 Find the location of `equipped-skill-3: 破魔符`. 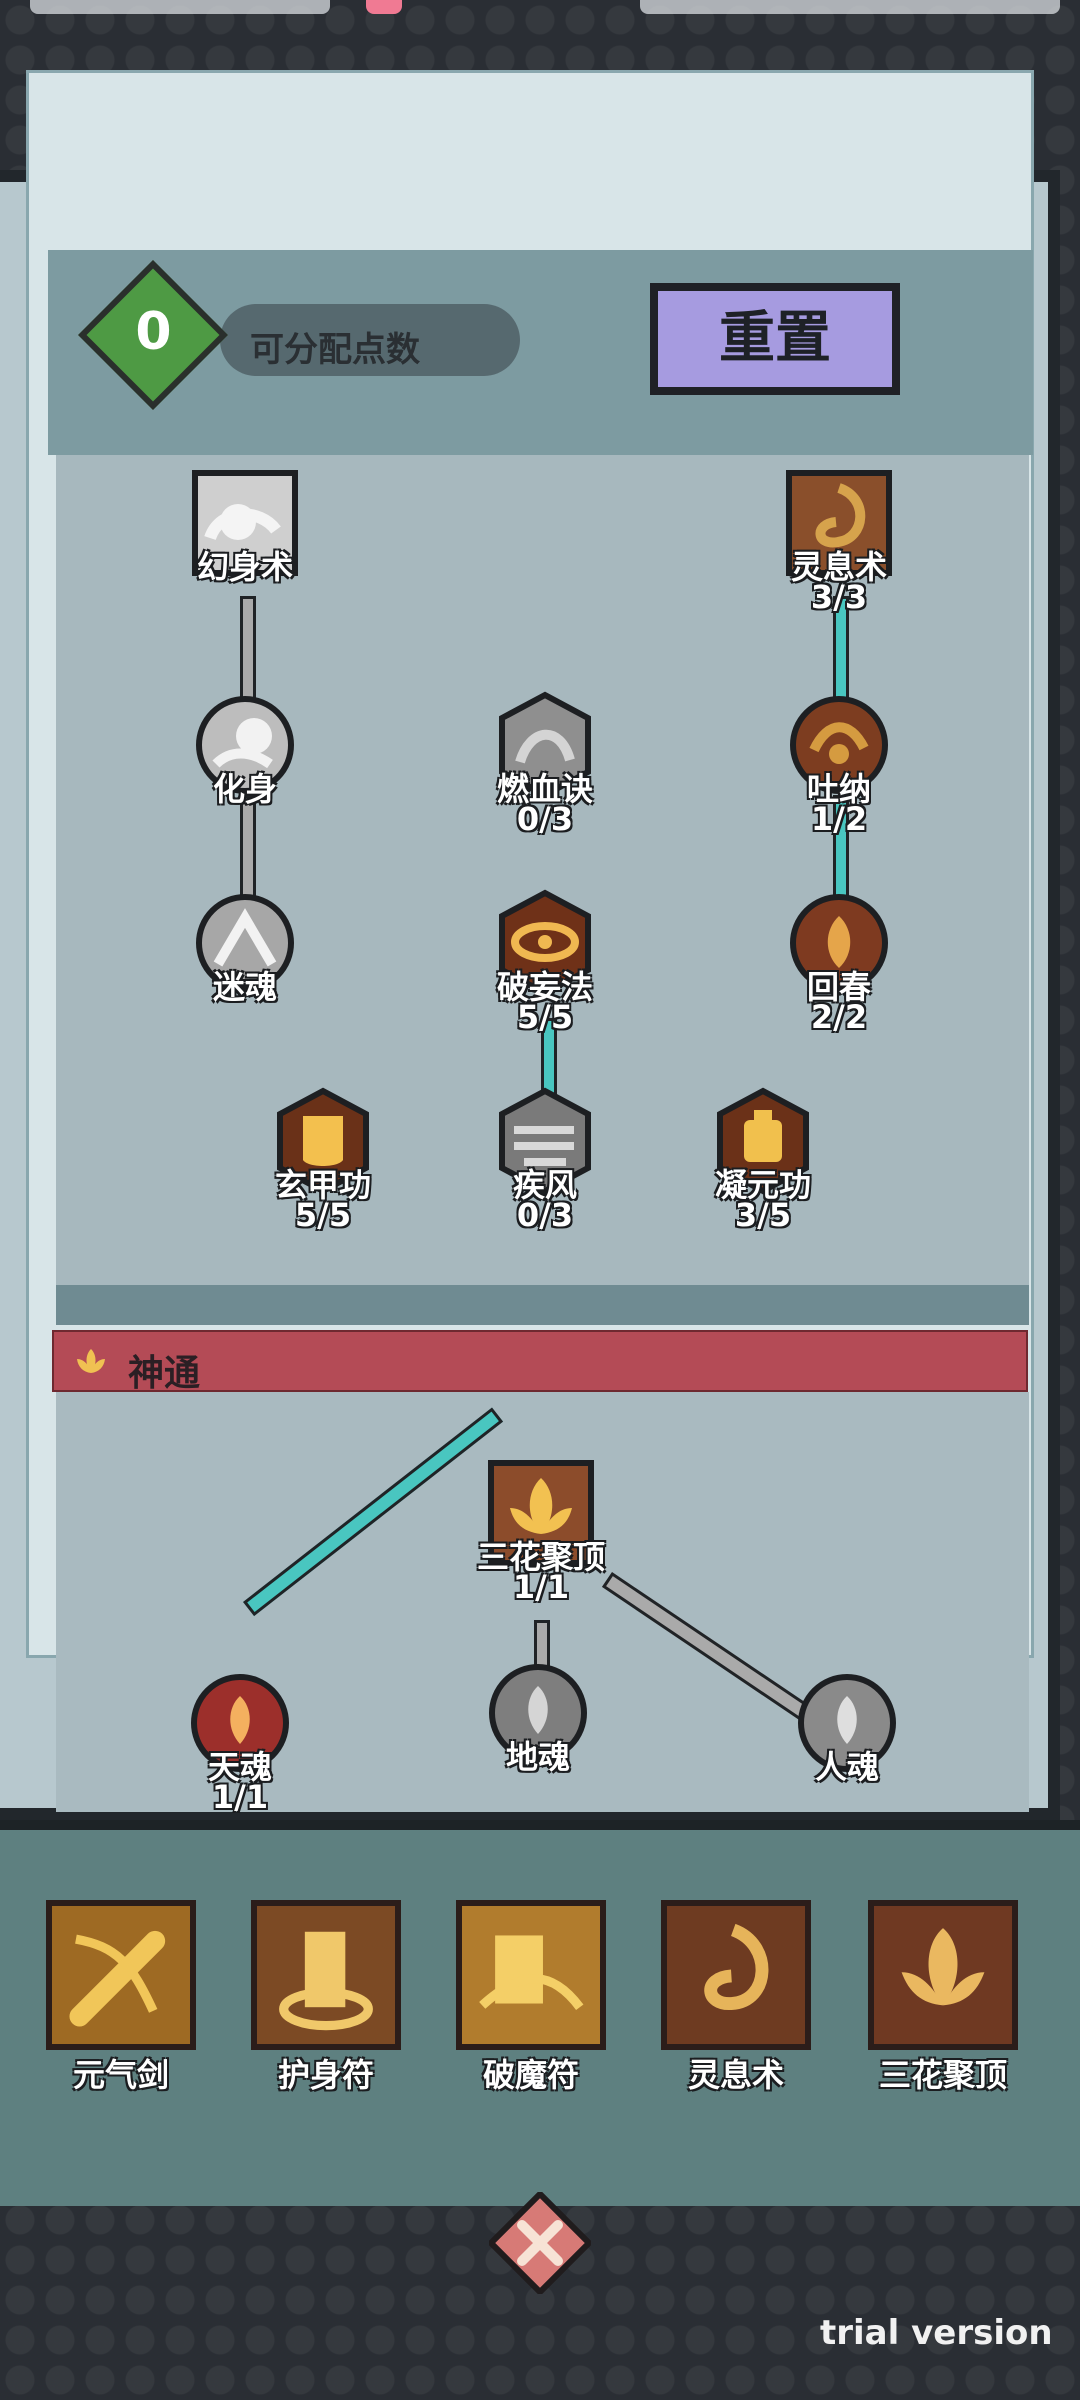

equipped-skill-3: 破魔符 is located at coordinates (531, 1997).